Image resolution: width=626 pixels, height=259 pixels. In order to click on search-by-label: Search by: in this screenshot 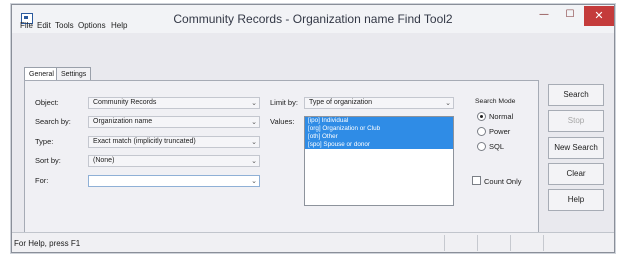, I will do `click(53, 121)`.